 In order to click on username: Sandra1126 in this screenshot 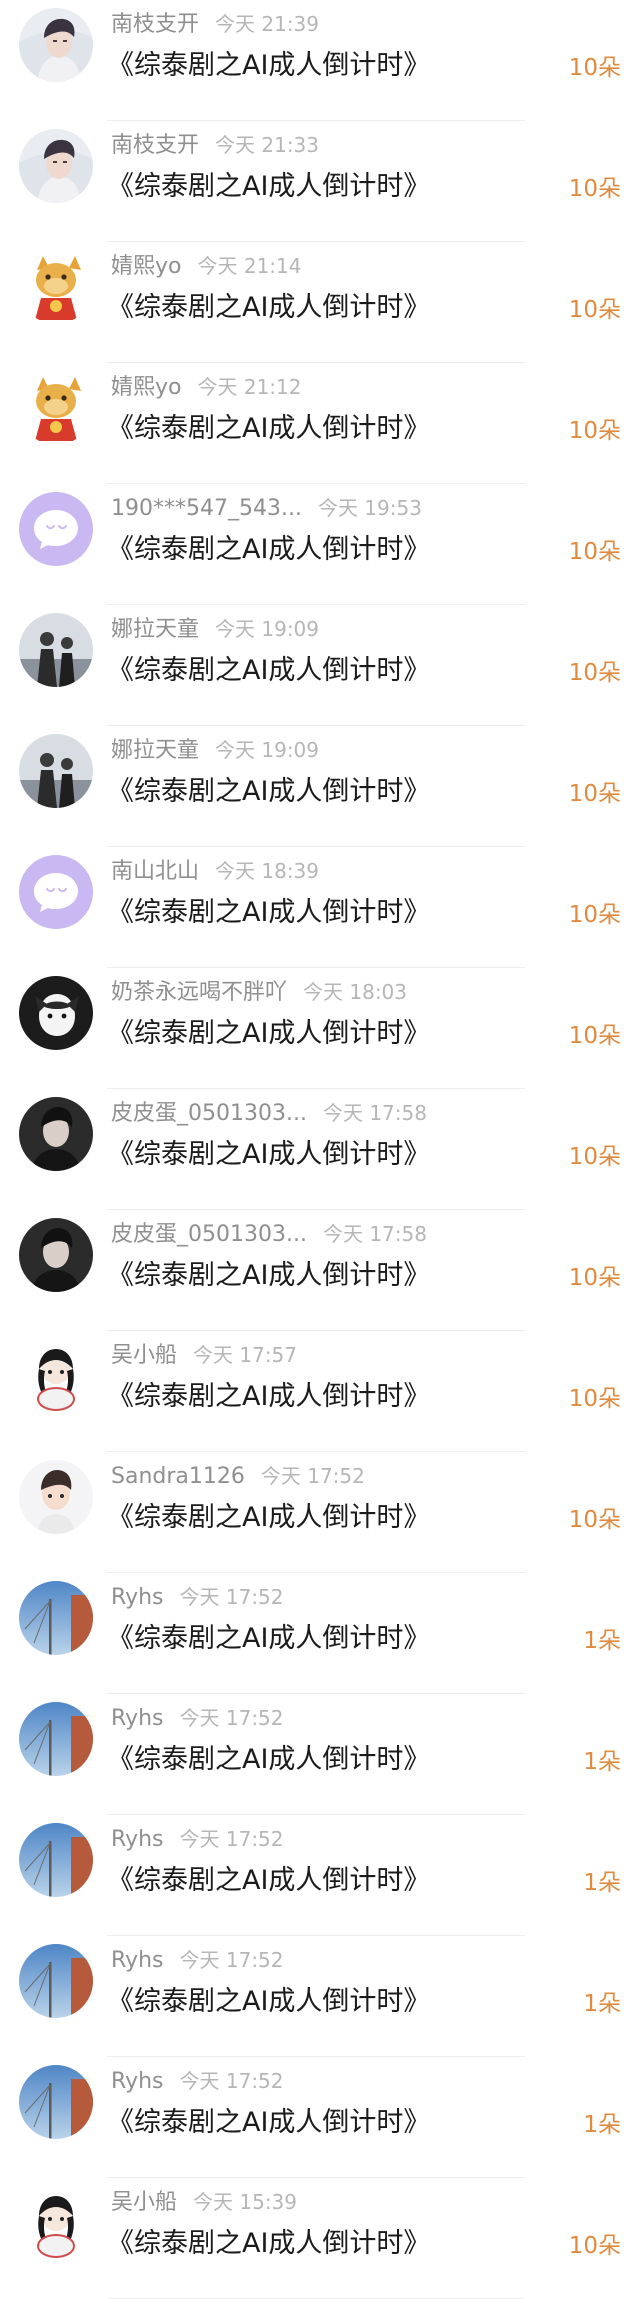, I will do `click(178, 1476)`.